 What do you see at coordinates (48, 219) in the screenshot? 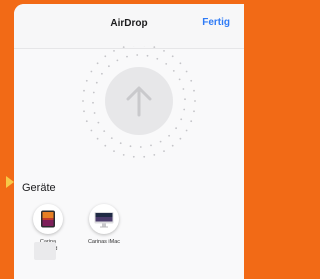
I see `ipad-icon` at bounding box center [48, 219].